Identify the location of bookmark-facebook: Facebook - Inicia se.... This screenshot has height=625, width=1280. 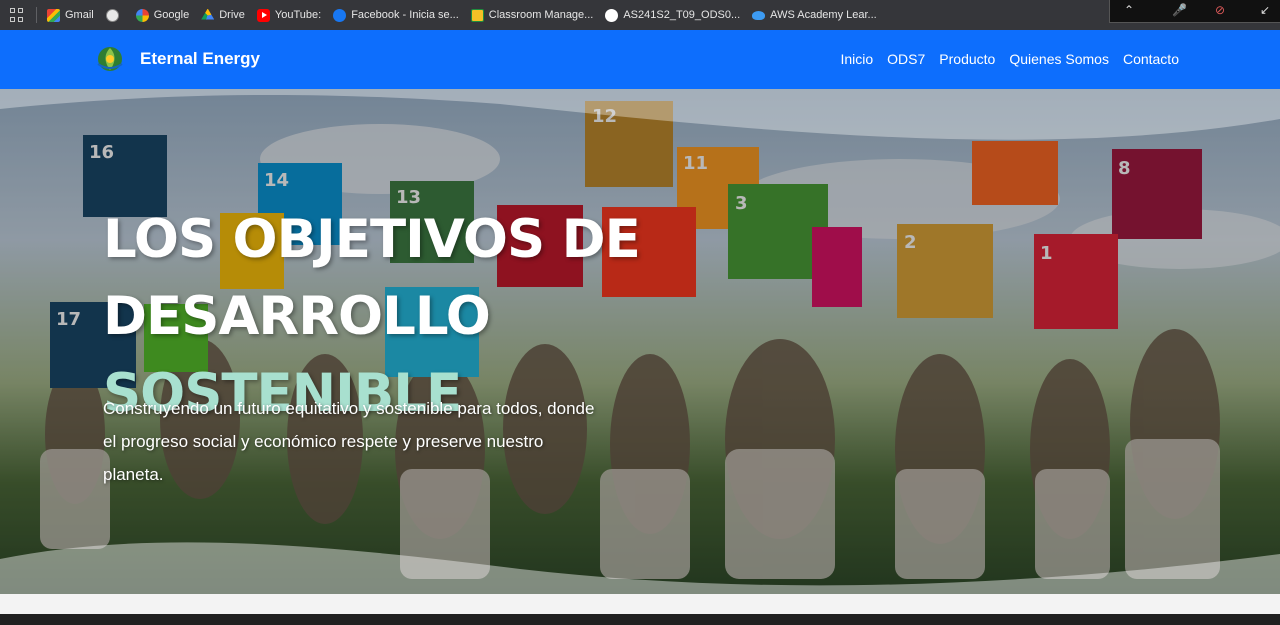
(396, 15).